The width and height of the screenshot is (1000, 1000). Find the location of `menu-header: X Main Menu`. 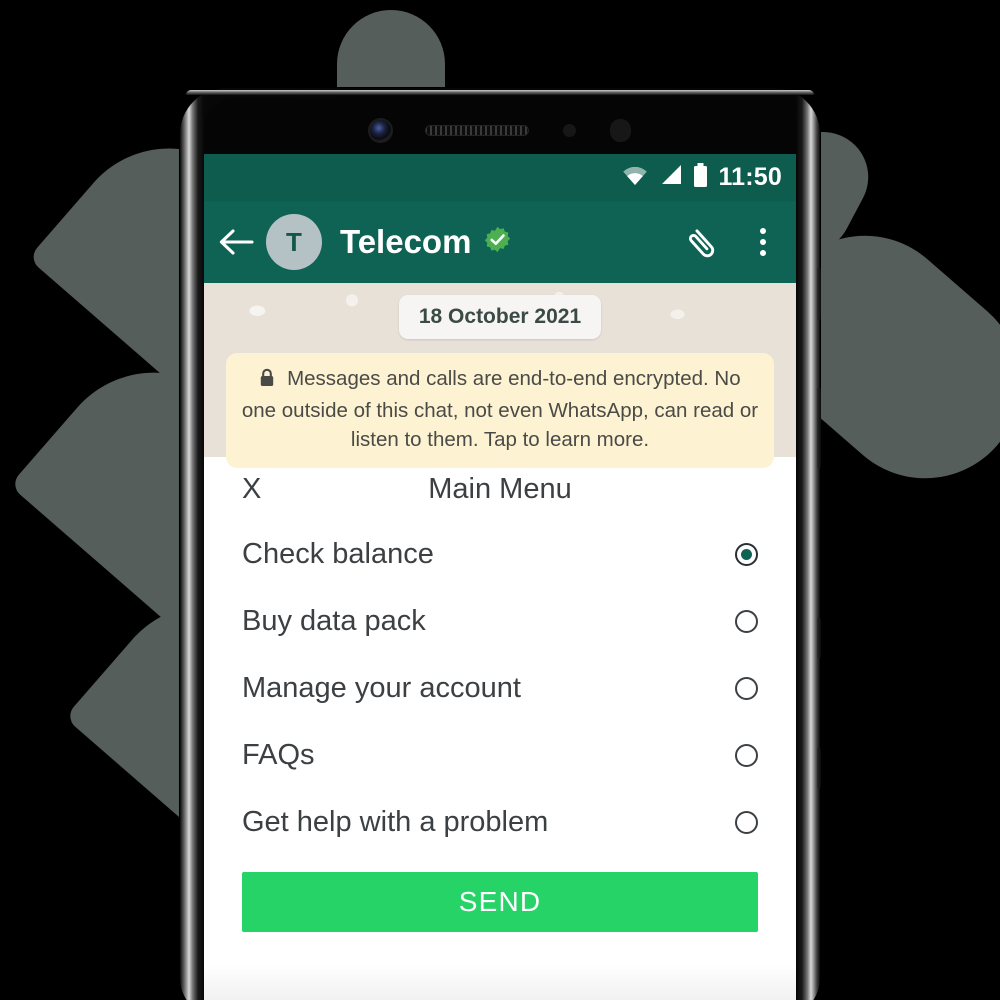

menu-header: X Main Menu is located at coordinates (500, 489).